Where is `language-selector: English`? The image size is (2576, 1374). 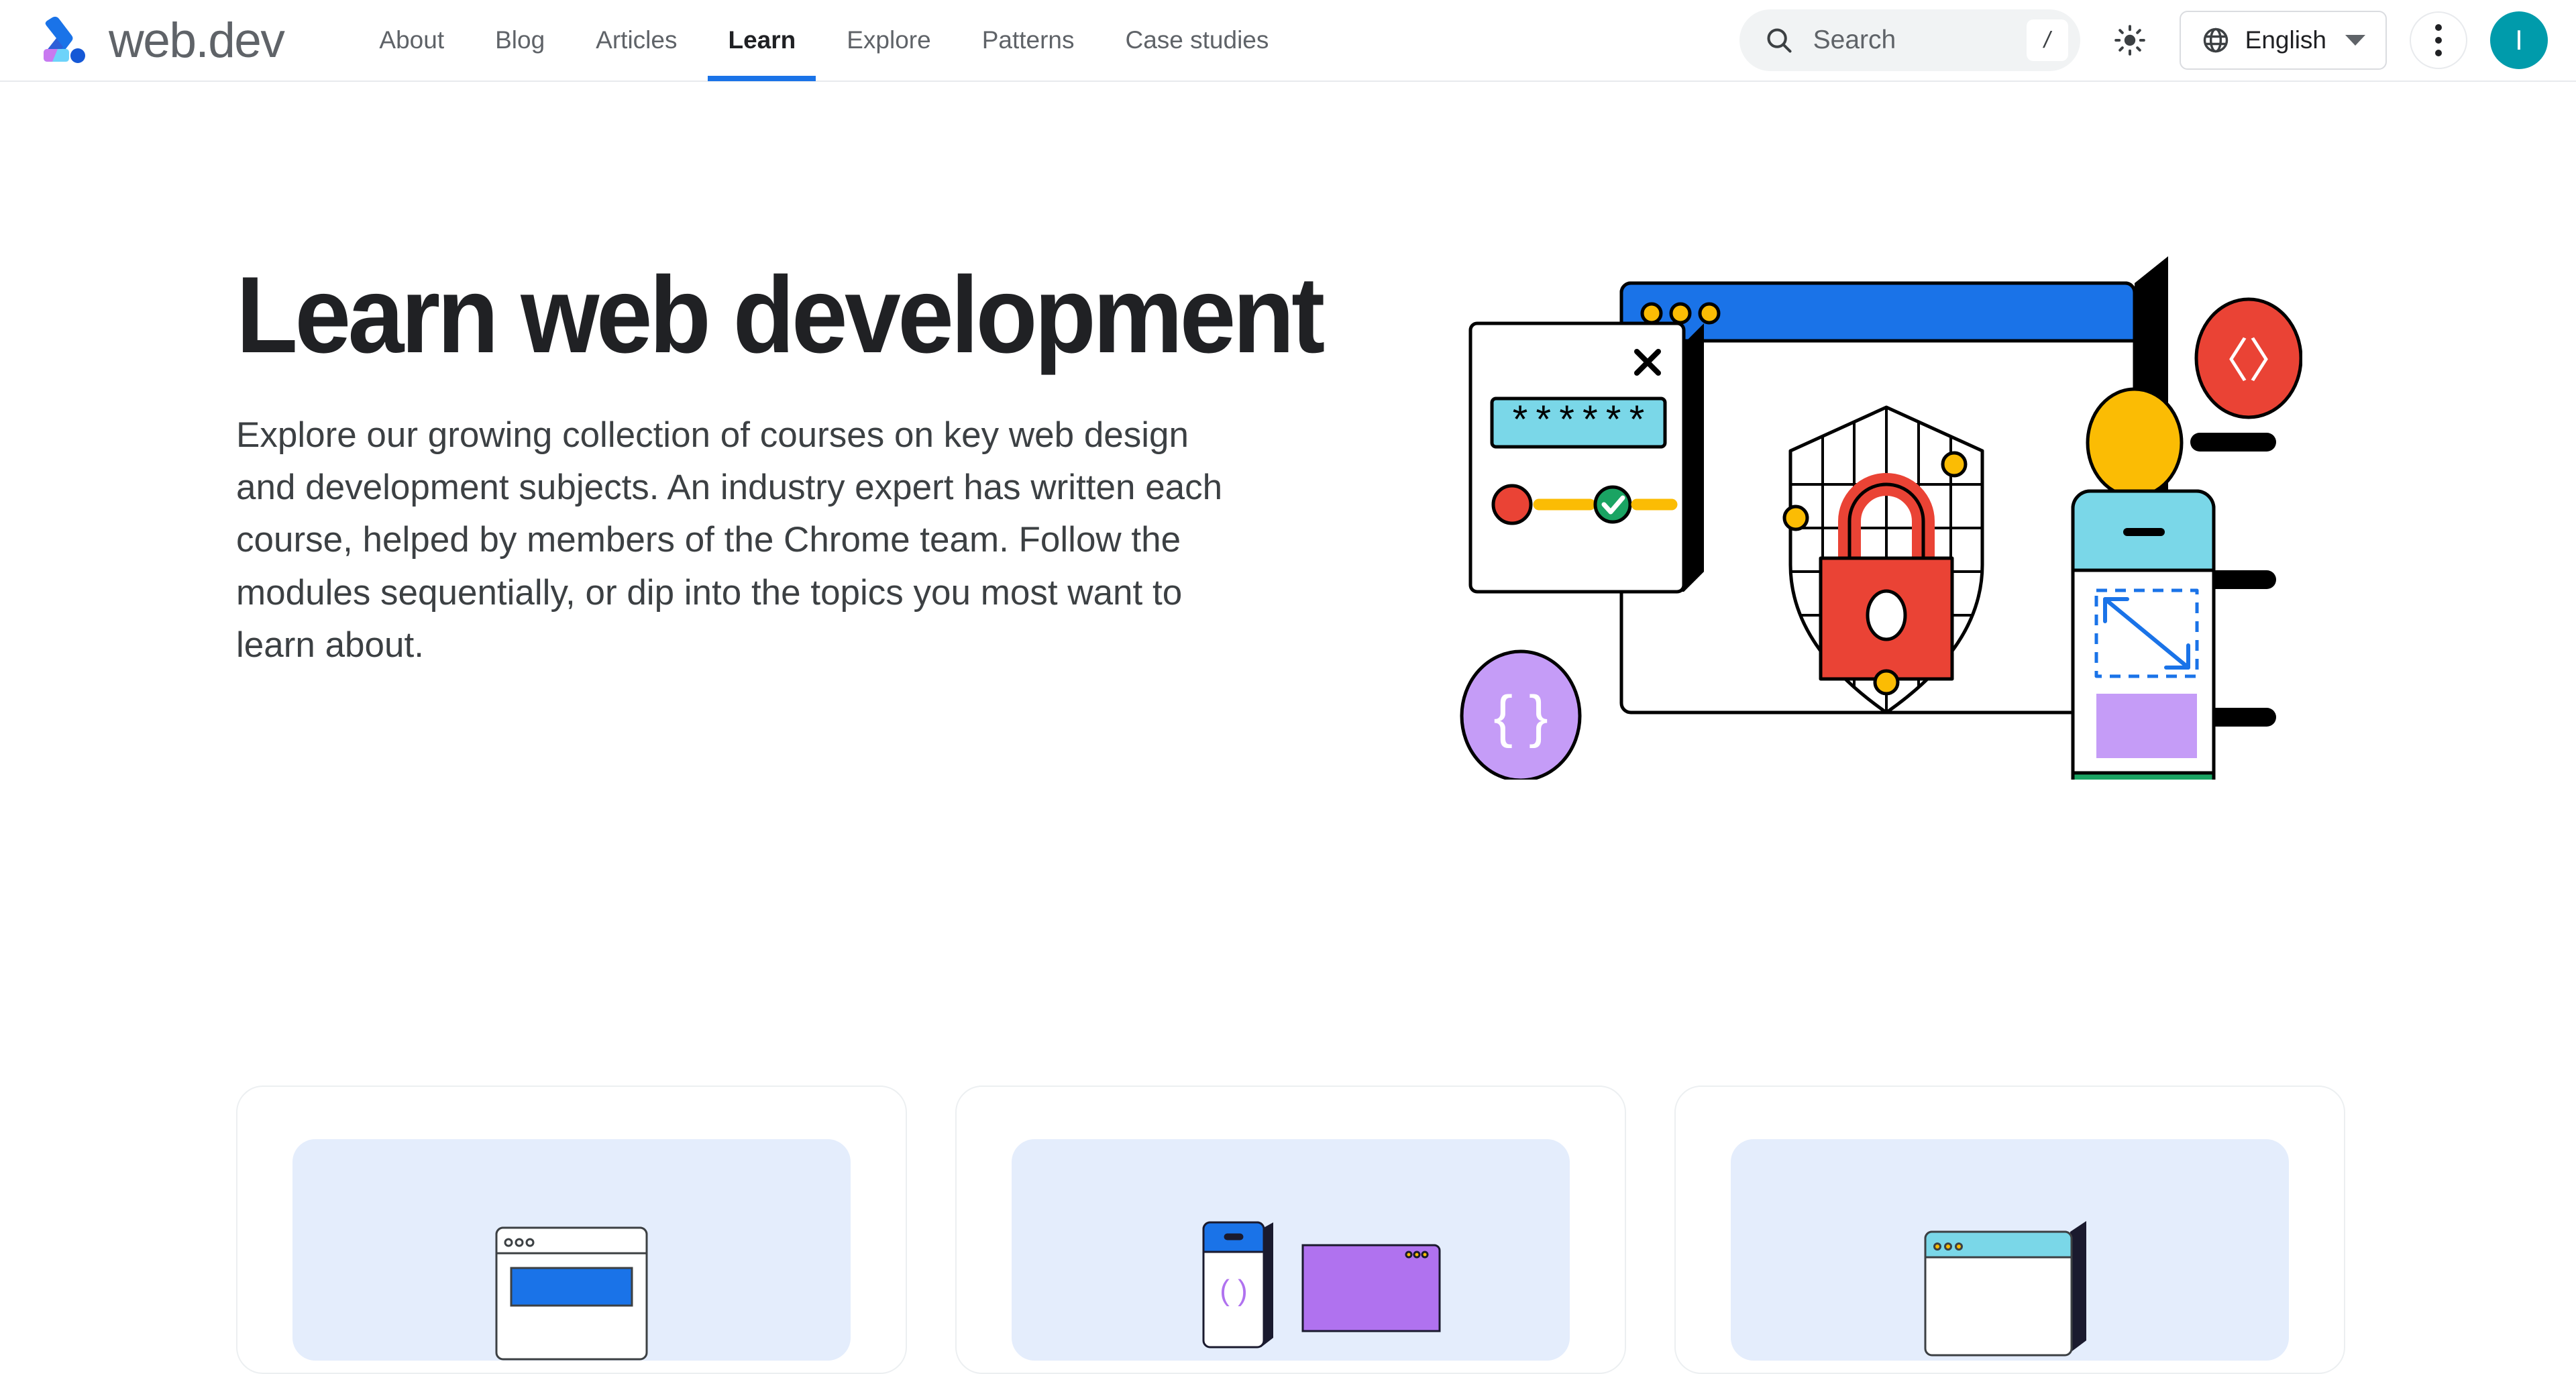
language-selector: English is located at coordinates (2283, 41).